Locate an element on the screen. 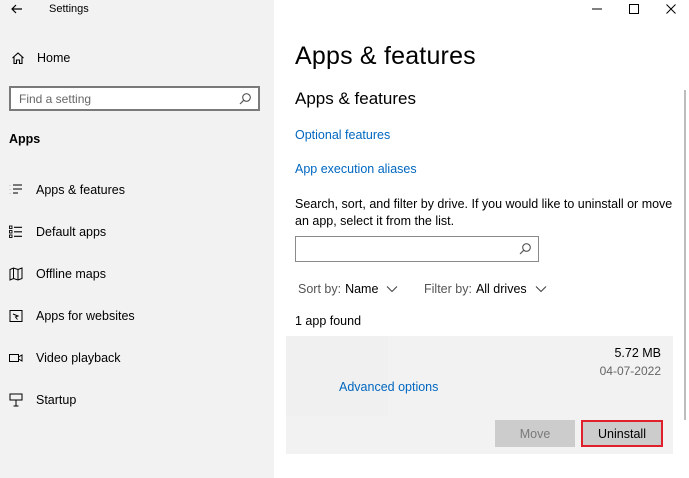  app-icon-area is located at coordinates (337, 376).